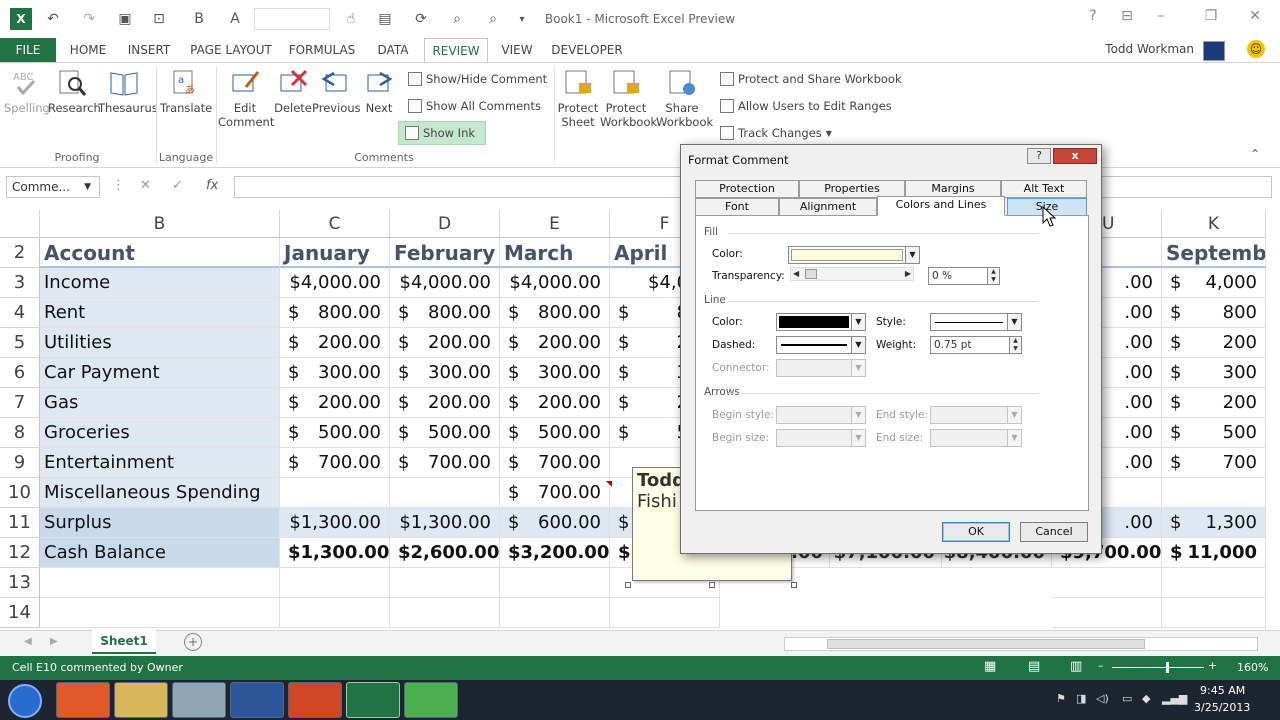  Describe the element at coordinates (976, 345) in the screenshot. I see `weight-spinner: 0.75 pt ▲ ▼` at that location.